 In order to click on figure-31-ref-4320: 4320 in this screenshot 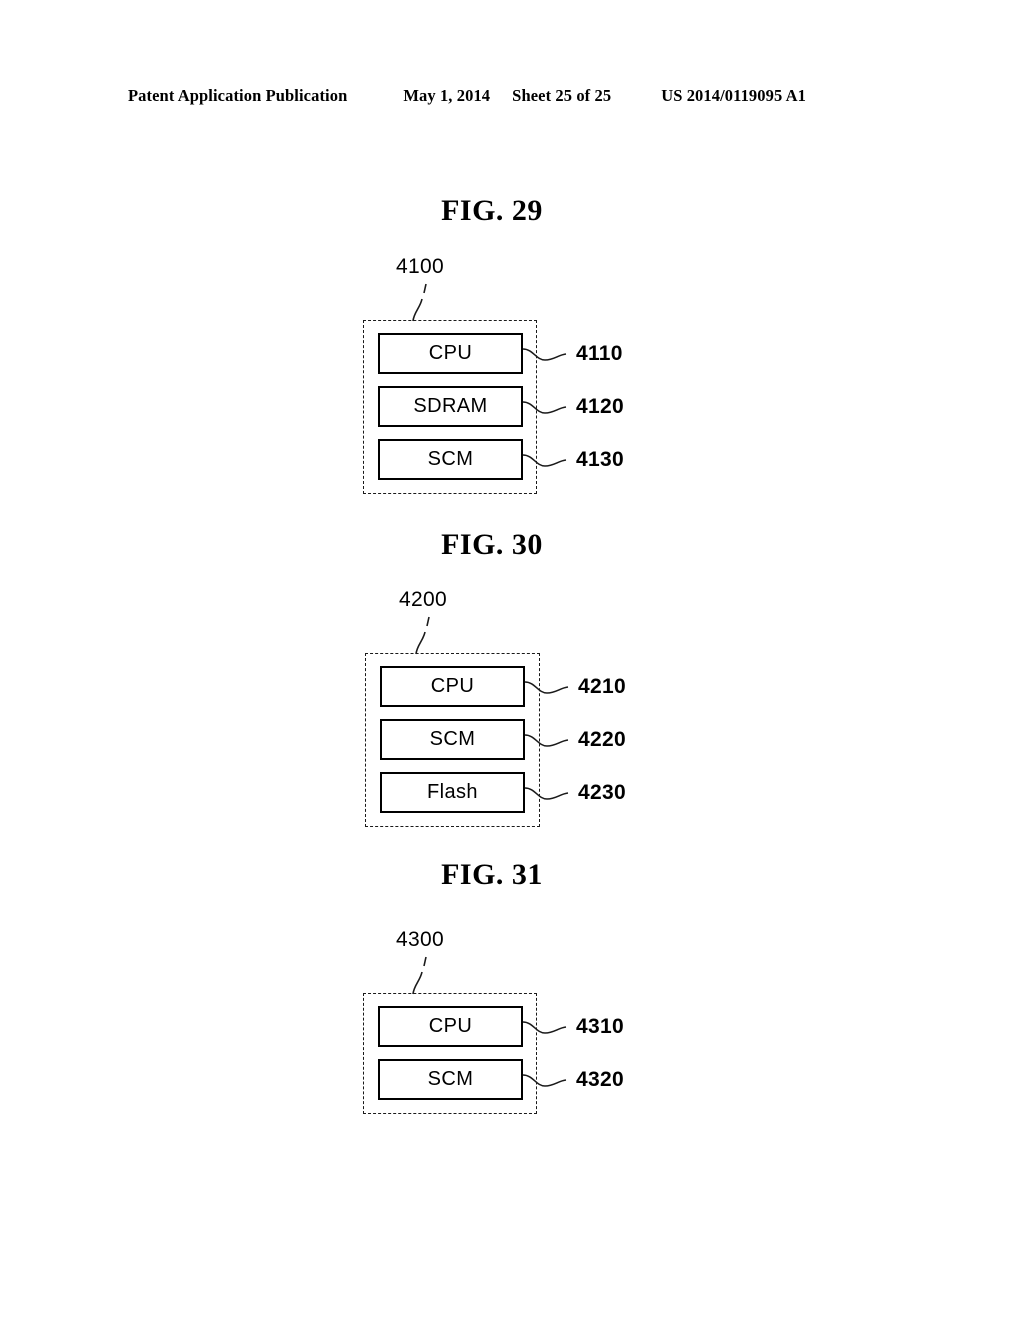, I will do `click(600, 1079)`.